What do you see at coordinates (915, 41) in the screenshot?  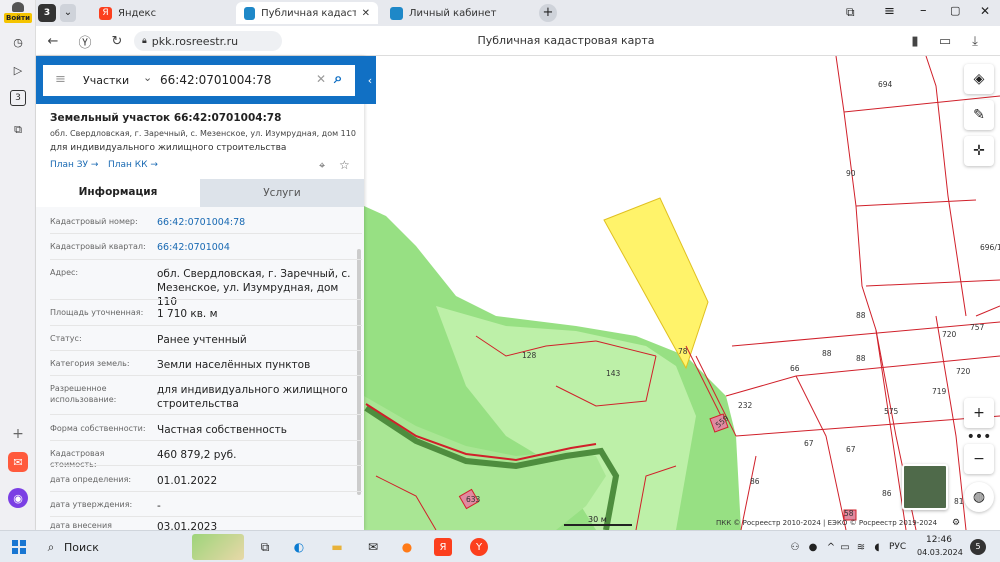 I see `bookmark-icon: ▮` at bounding box center [915, 41].